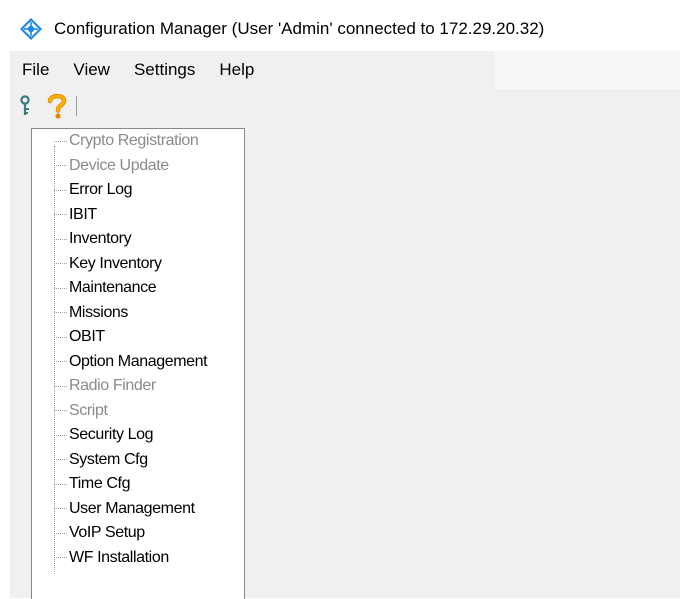 This screenshot has height=599, width=680. I want to click on tree-item-device-update: Device Update, so click(138, 166).